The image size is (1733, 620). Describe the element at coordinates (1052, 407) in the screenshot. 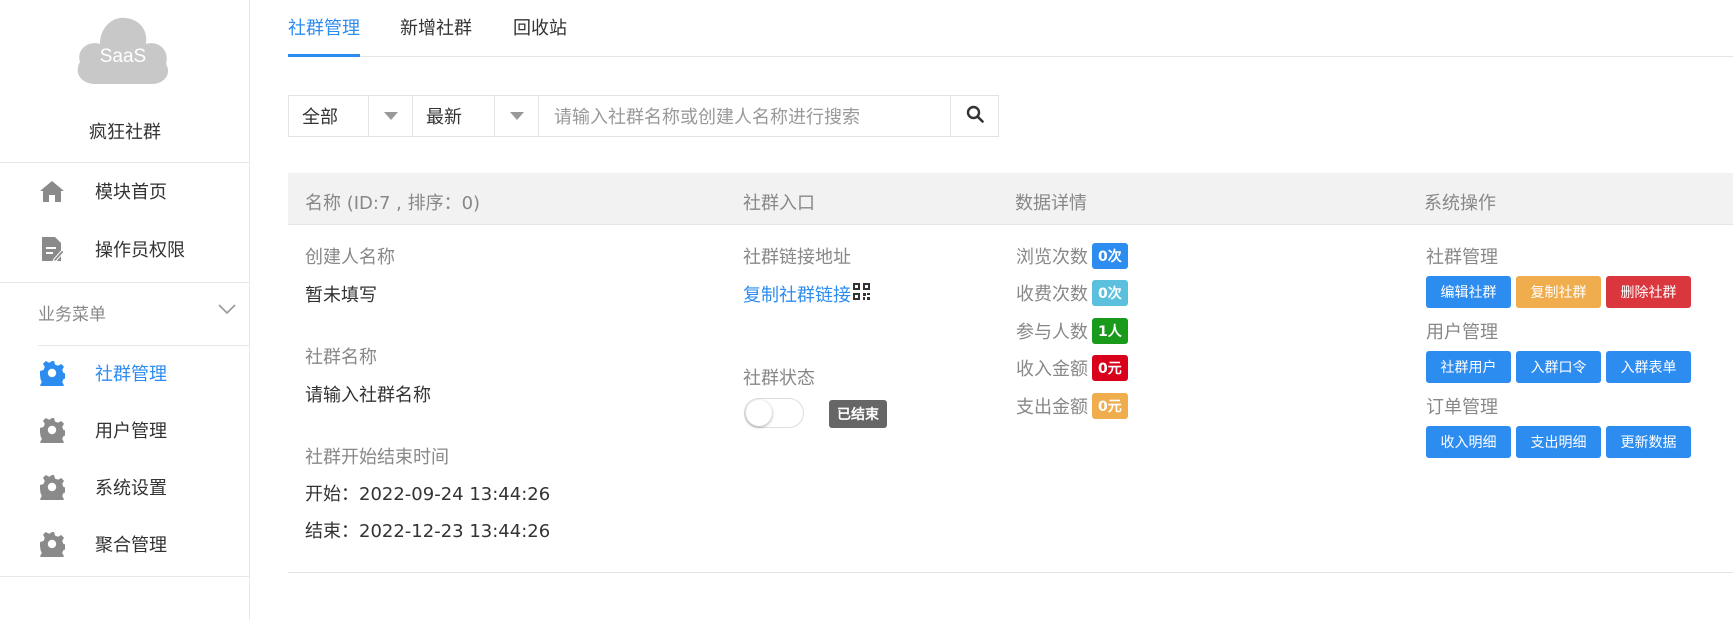

I see `stat-label-expense: 支出金额` at that location.